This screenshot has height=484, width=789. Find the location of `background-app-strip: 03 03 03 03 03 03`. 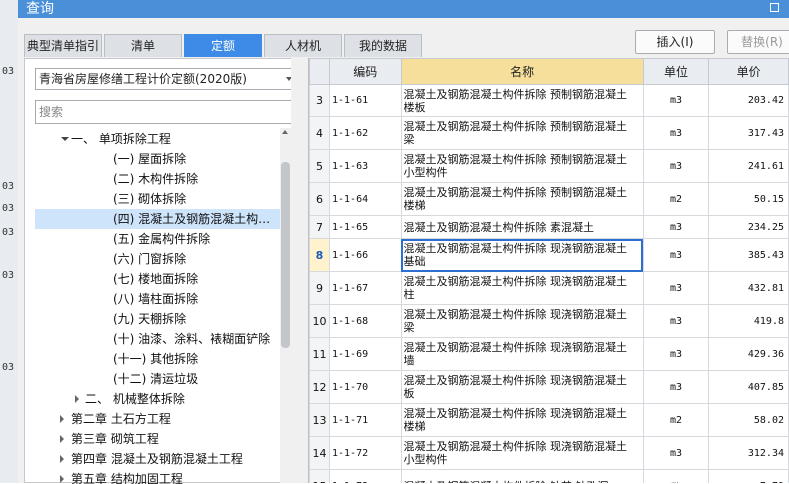

background-app-strip: 03 03 03 03 03 03 is located at coordinates (9, 241).